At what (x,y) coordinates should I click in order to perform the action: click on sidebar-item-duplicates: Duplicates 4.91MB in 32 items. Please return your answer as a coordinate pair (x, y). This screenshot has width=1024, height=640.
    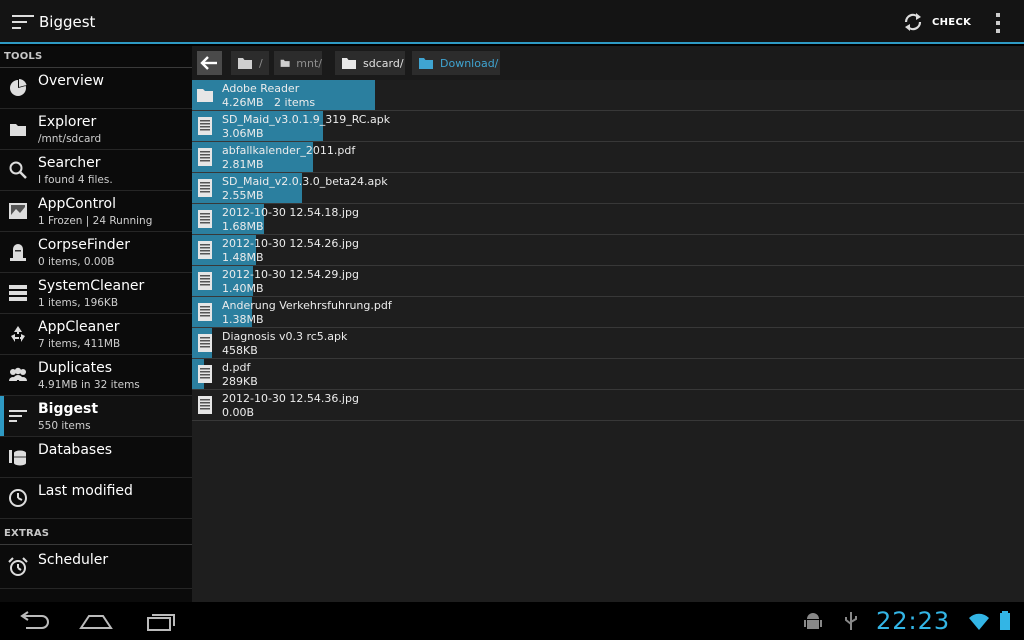
    Looking at the image, I should click on (96, 375).